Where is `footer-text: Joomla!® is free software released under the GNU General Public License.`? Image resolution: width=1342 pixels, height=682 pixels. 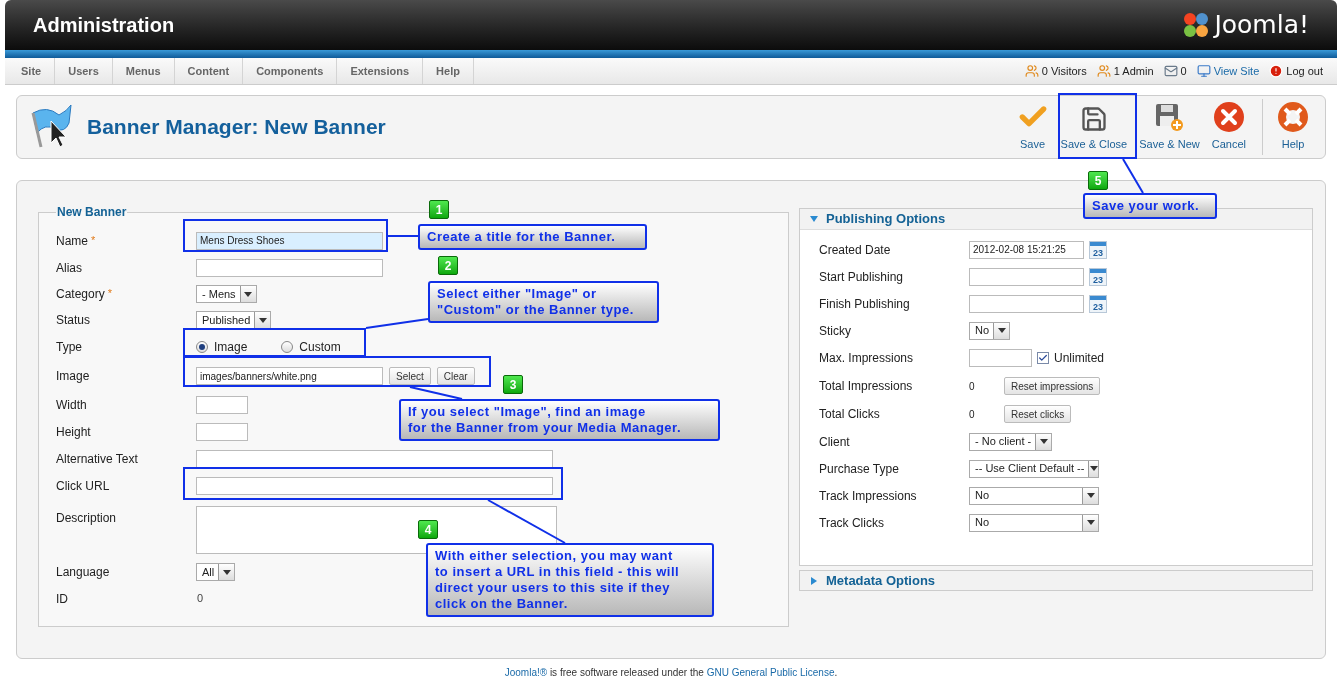 footer-text: Joomla!® is free software released under the GNU General Public License. is located at coordinates (671, 673).